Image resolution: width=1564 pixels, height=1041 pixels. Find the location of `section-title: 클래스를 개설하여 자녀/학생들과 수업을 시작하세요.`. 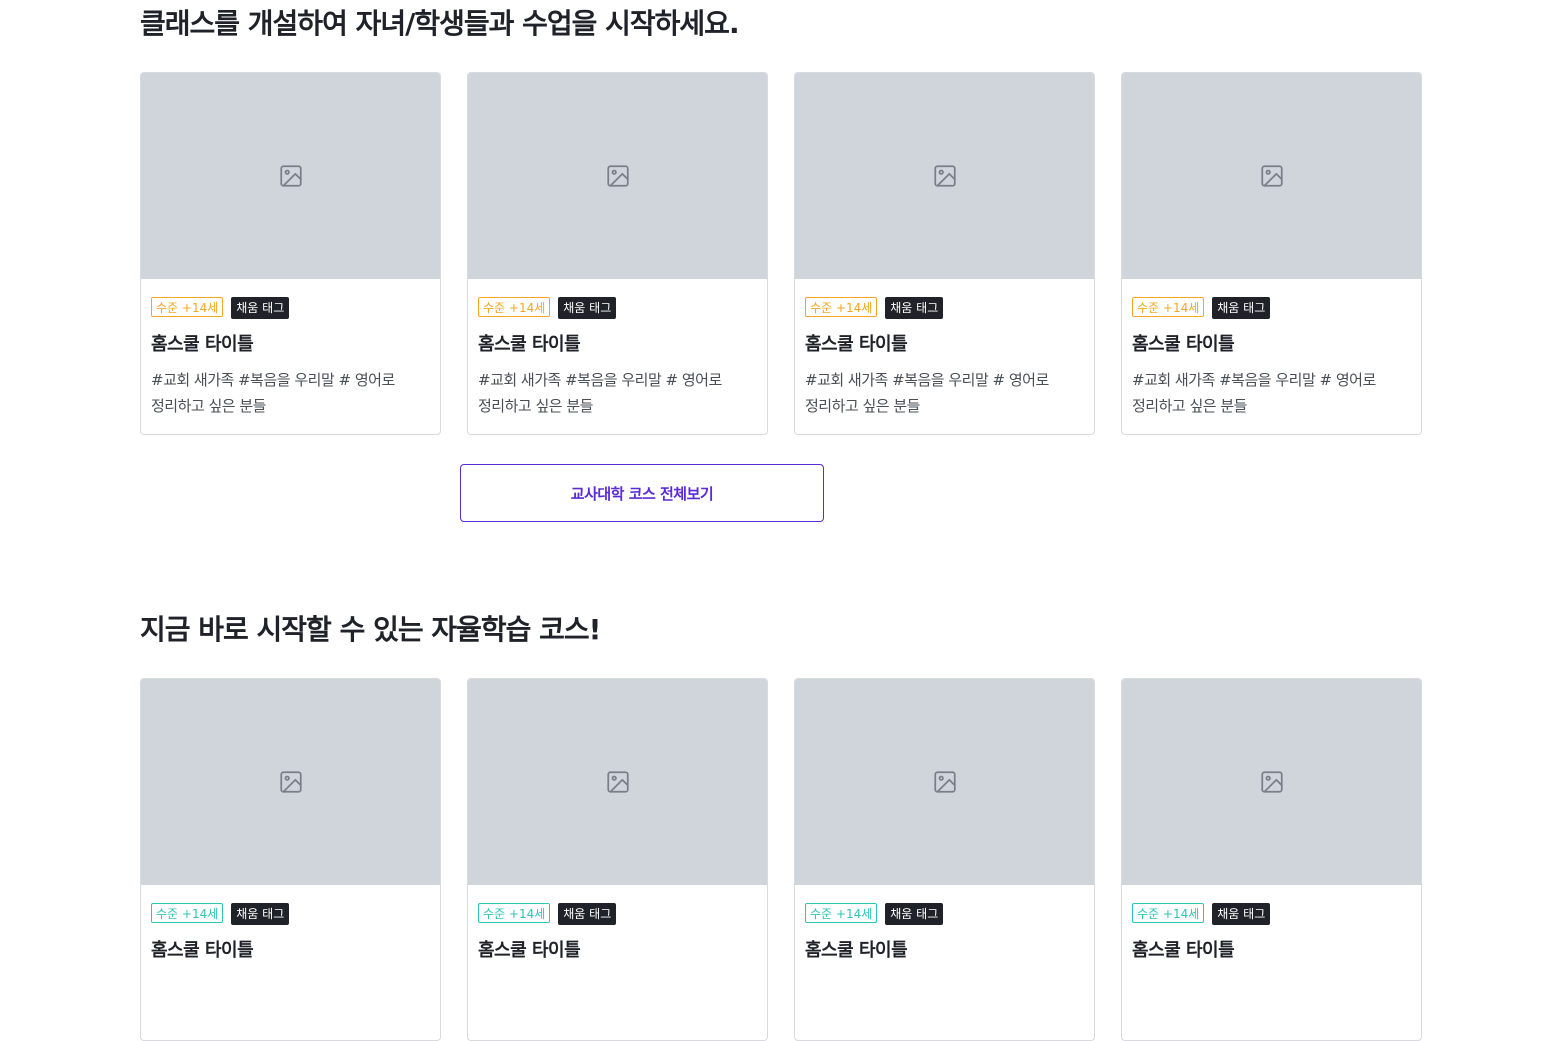

section-title: 클래스를 개설하여 자녀/학생들과 수업을 시작하세요. is located at coordinates (440, 23).